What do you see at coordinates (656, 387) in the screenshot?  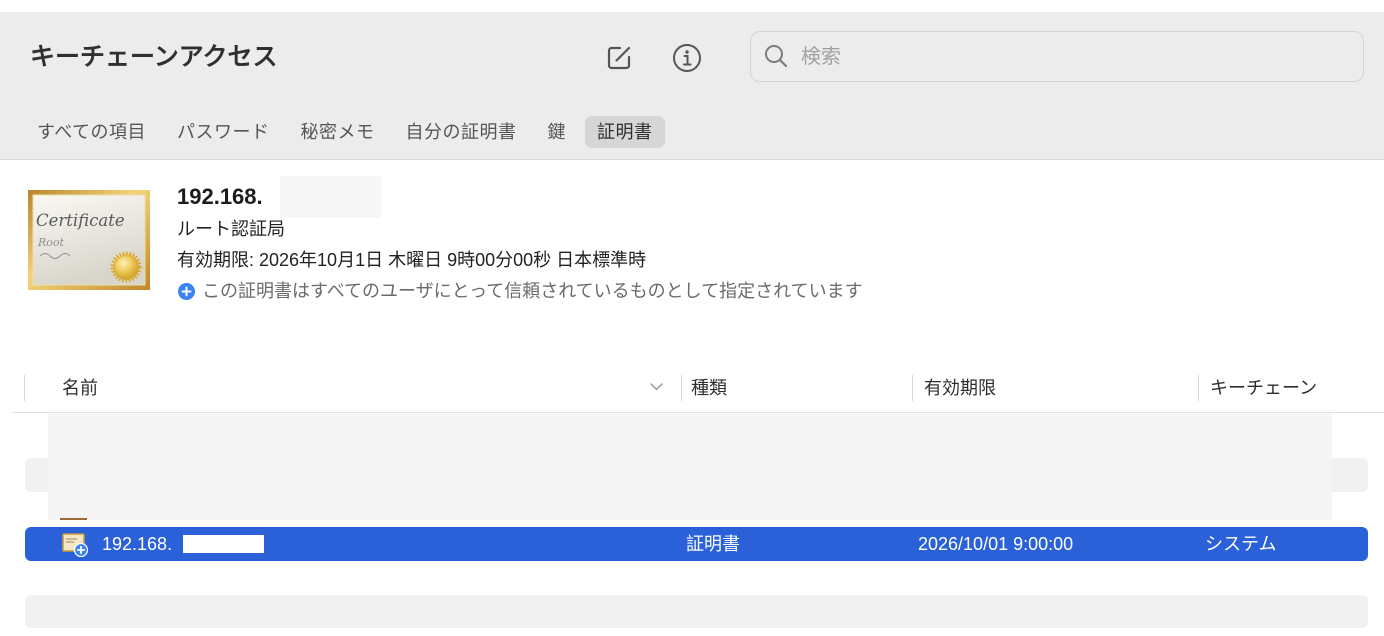 I see `chevron-down-icon` at bounding box center [656, 387].